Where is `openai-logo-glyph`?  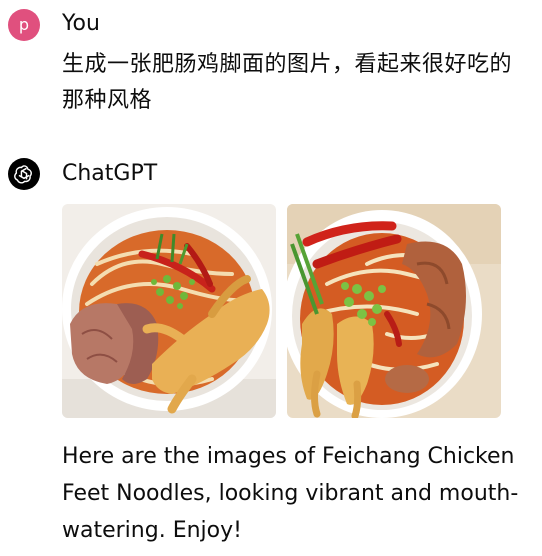 openai-logo-glyph is located at coordinates (23, 174).